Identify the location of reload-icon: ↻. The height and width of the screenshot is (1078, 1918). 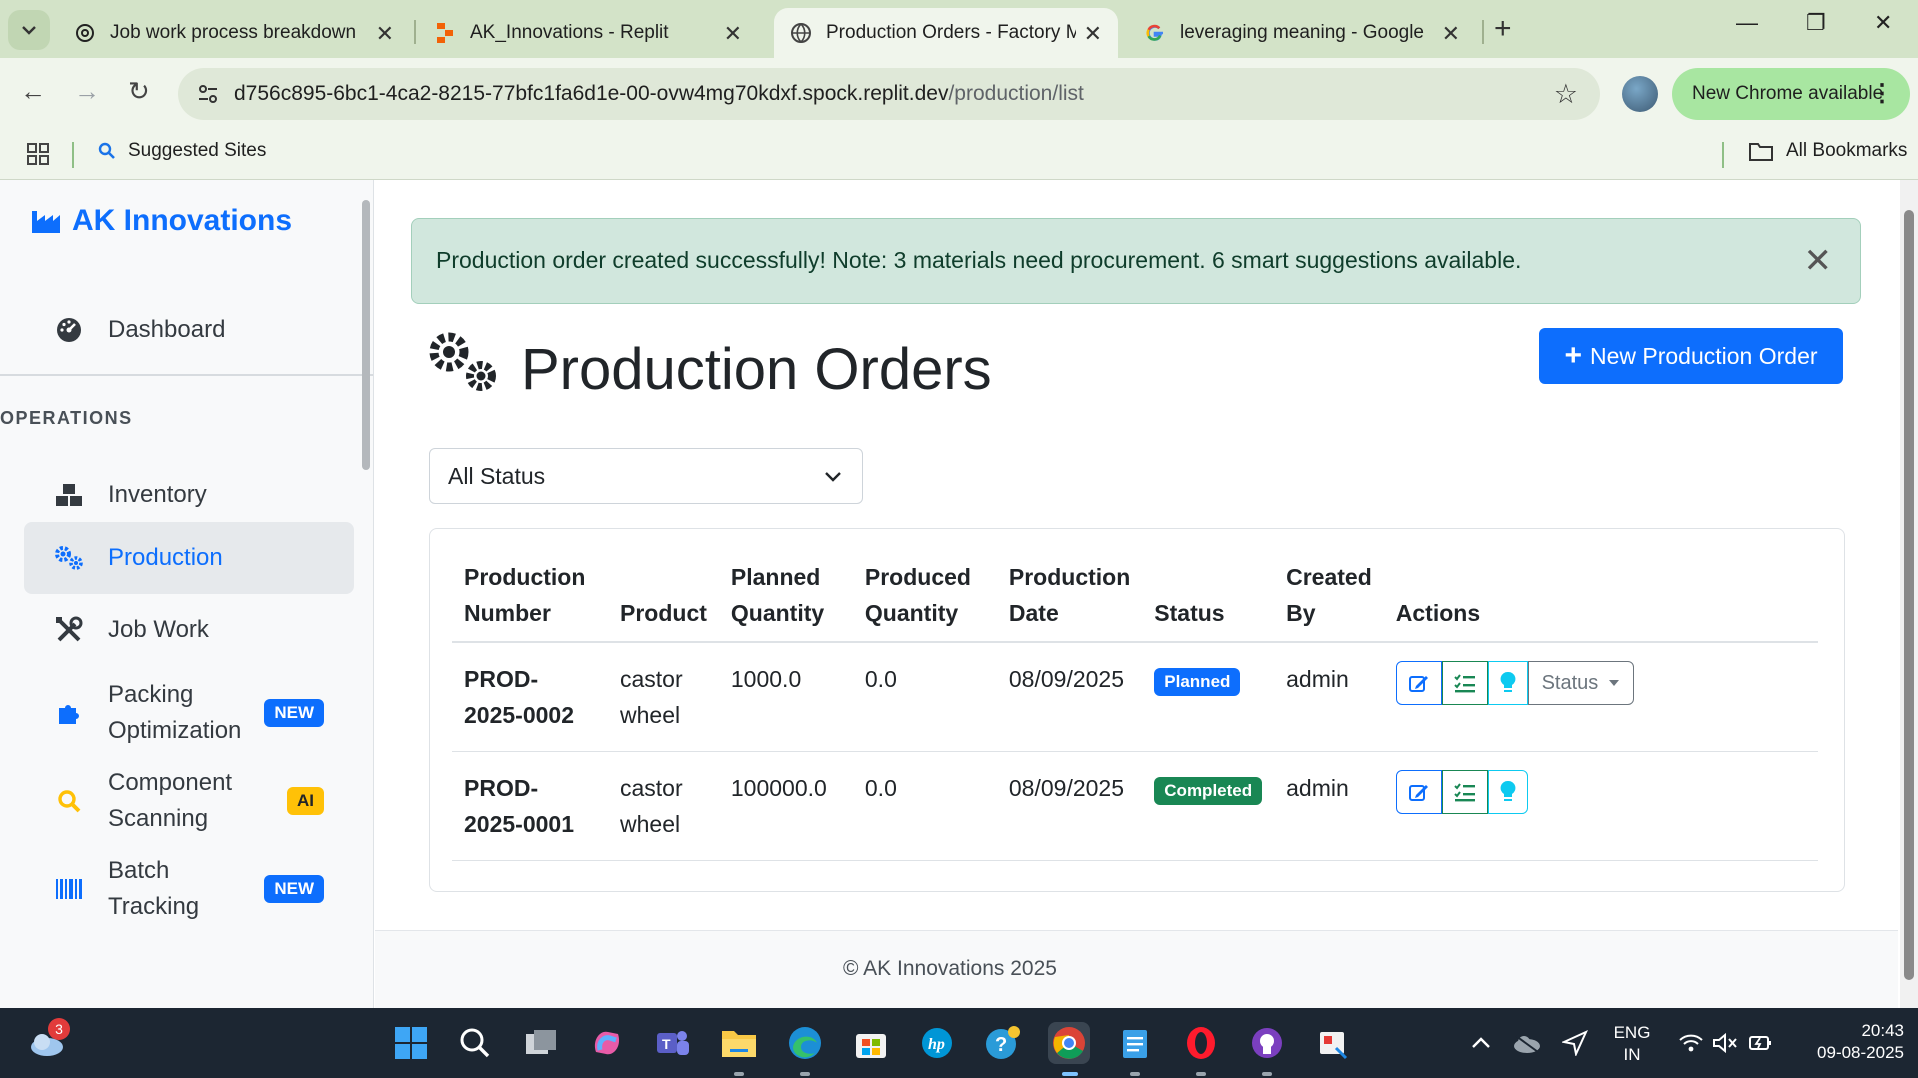
(139, 91).